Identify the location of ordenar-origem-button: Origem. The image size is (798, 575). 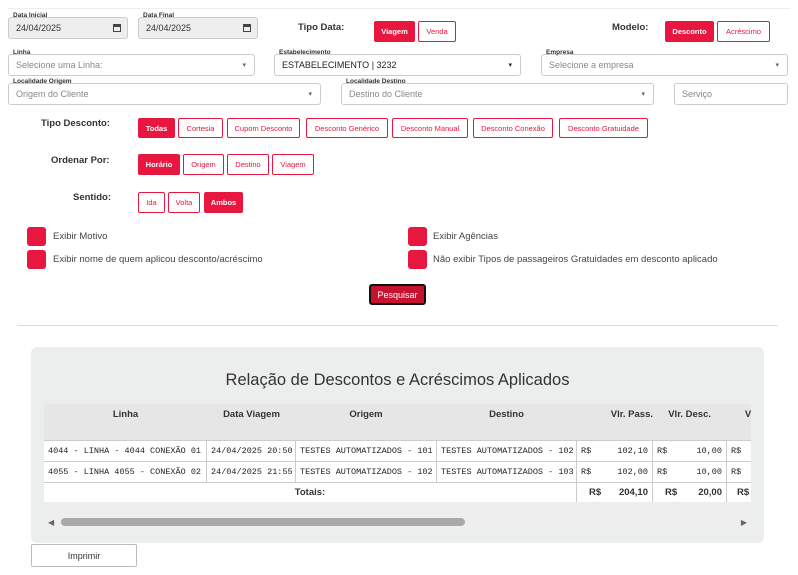
(203, 164).